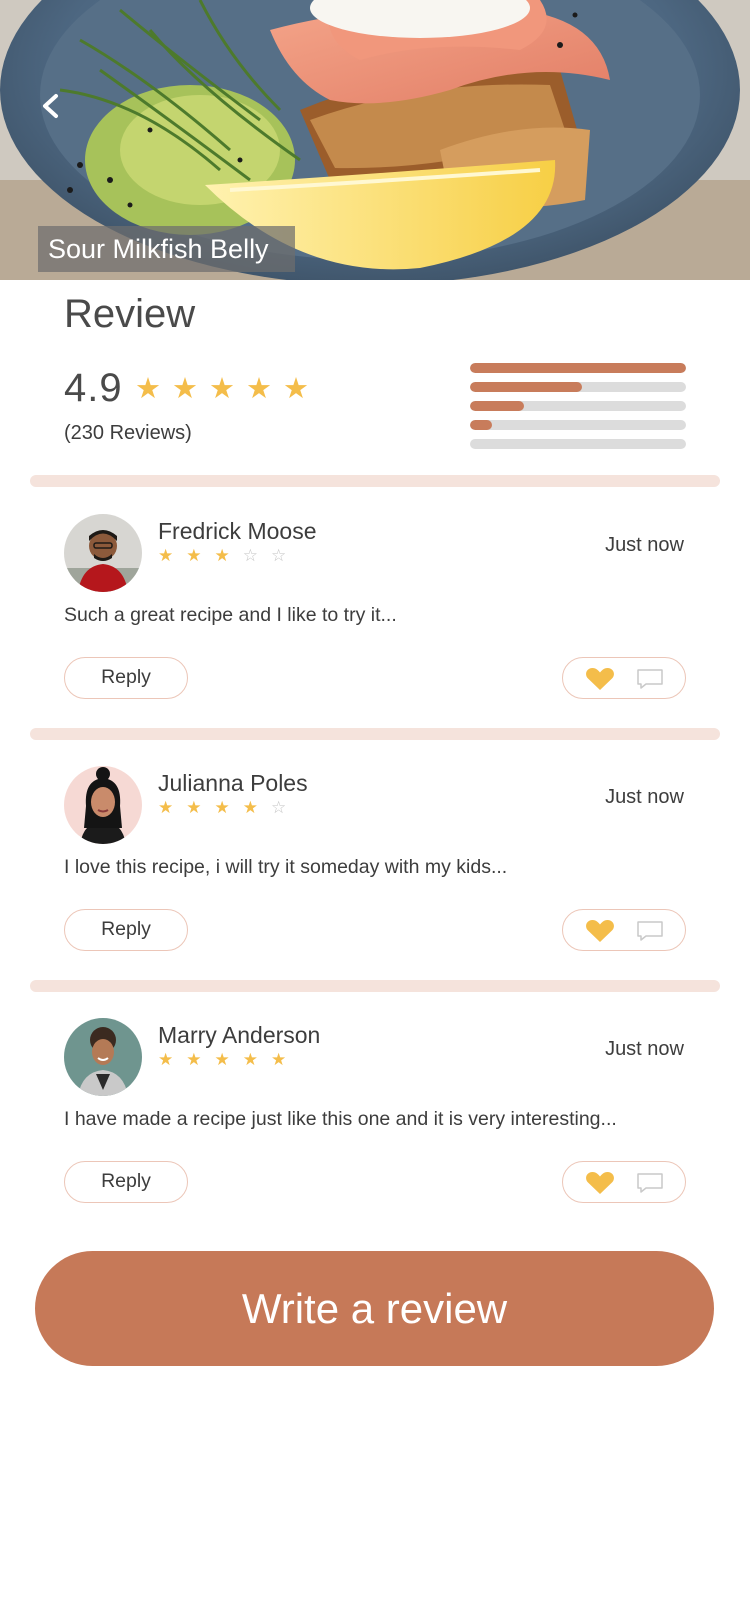 The width and height of the screenshot is (750, 1623). Describe the element at coordinates (374, 1308) in the screenshot. I see `write-review-button: Write a review` at that location.